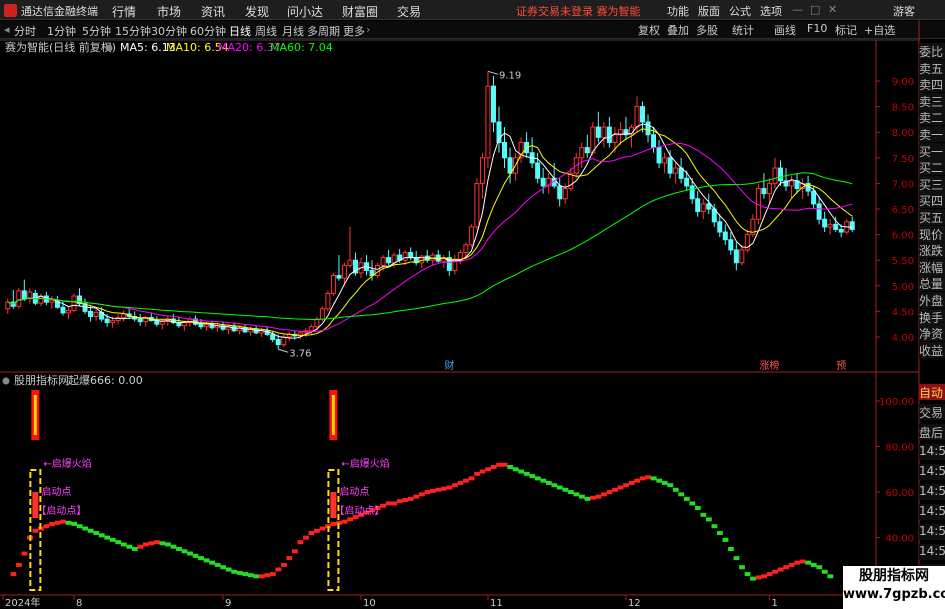  What do you see at coordinates (354, 491) in the screenshot?
I see `start-point-label: 启动点` at bounding box center [354, 491].